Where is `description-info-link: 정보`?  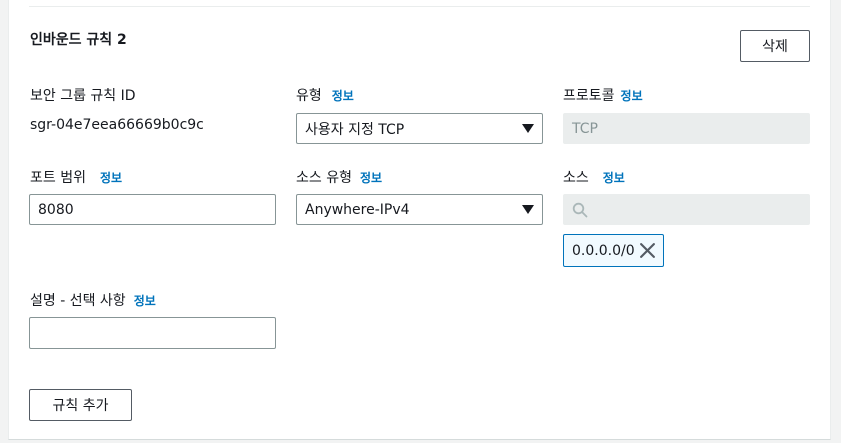 description-info-link: 정보 is located at coordinates (145, 301).